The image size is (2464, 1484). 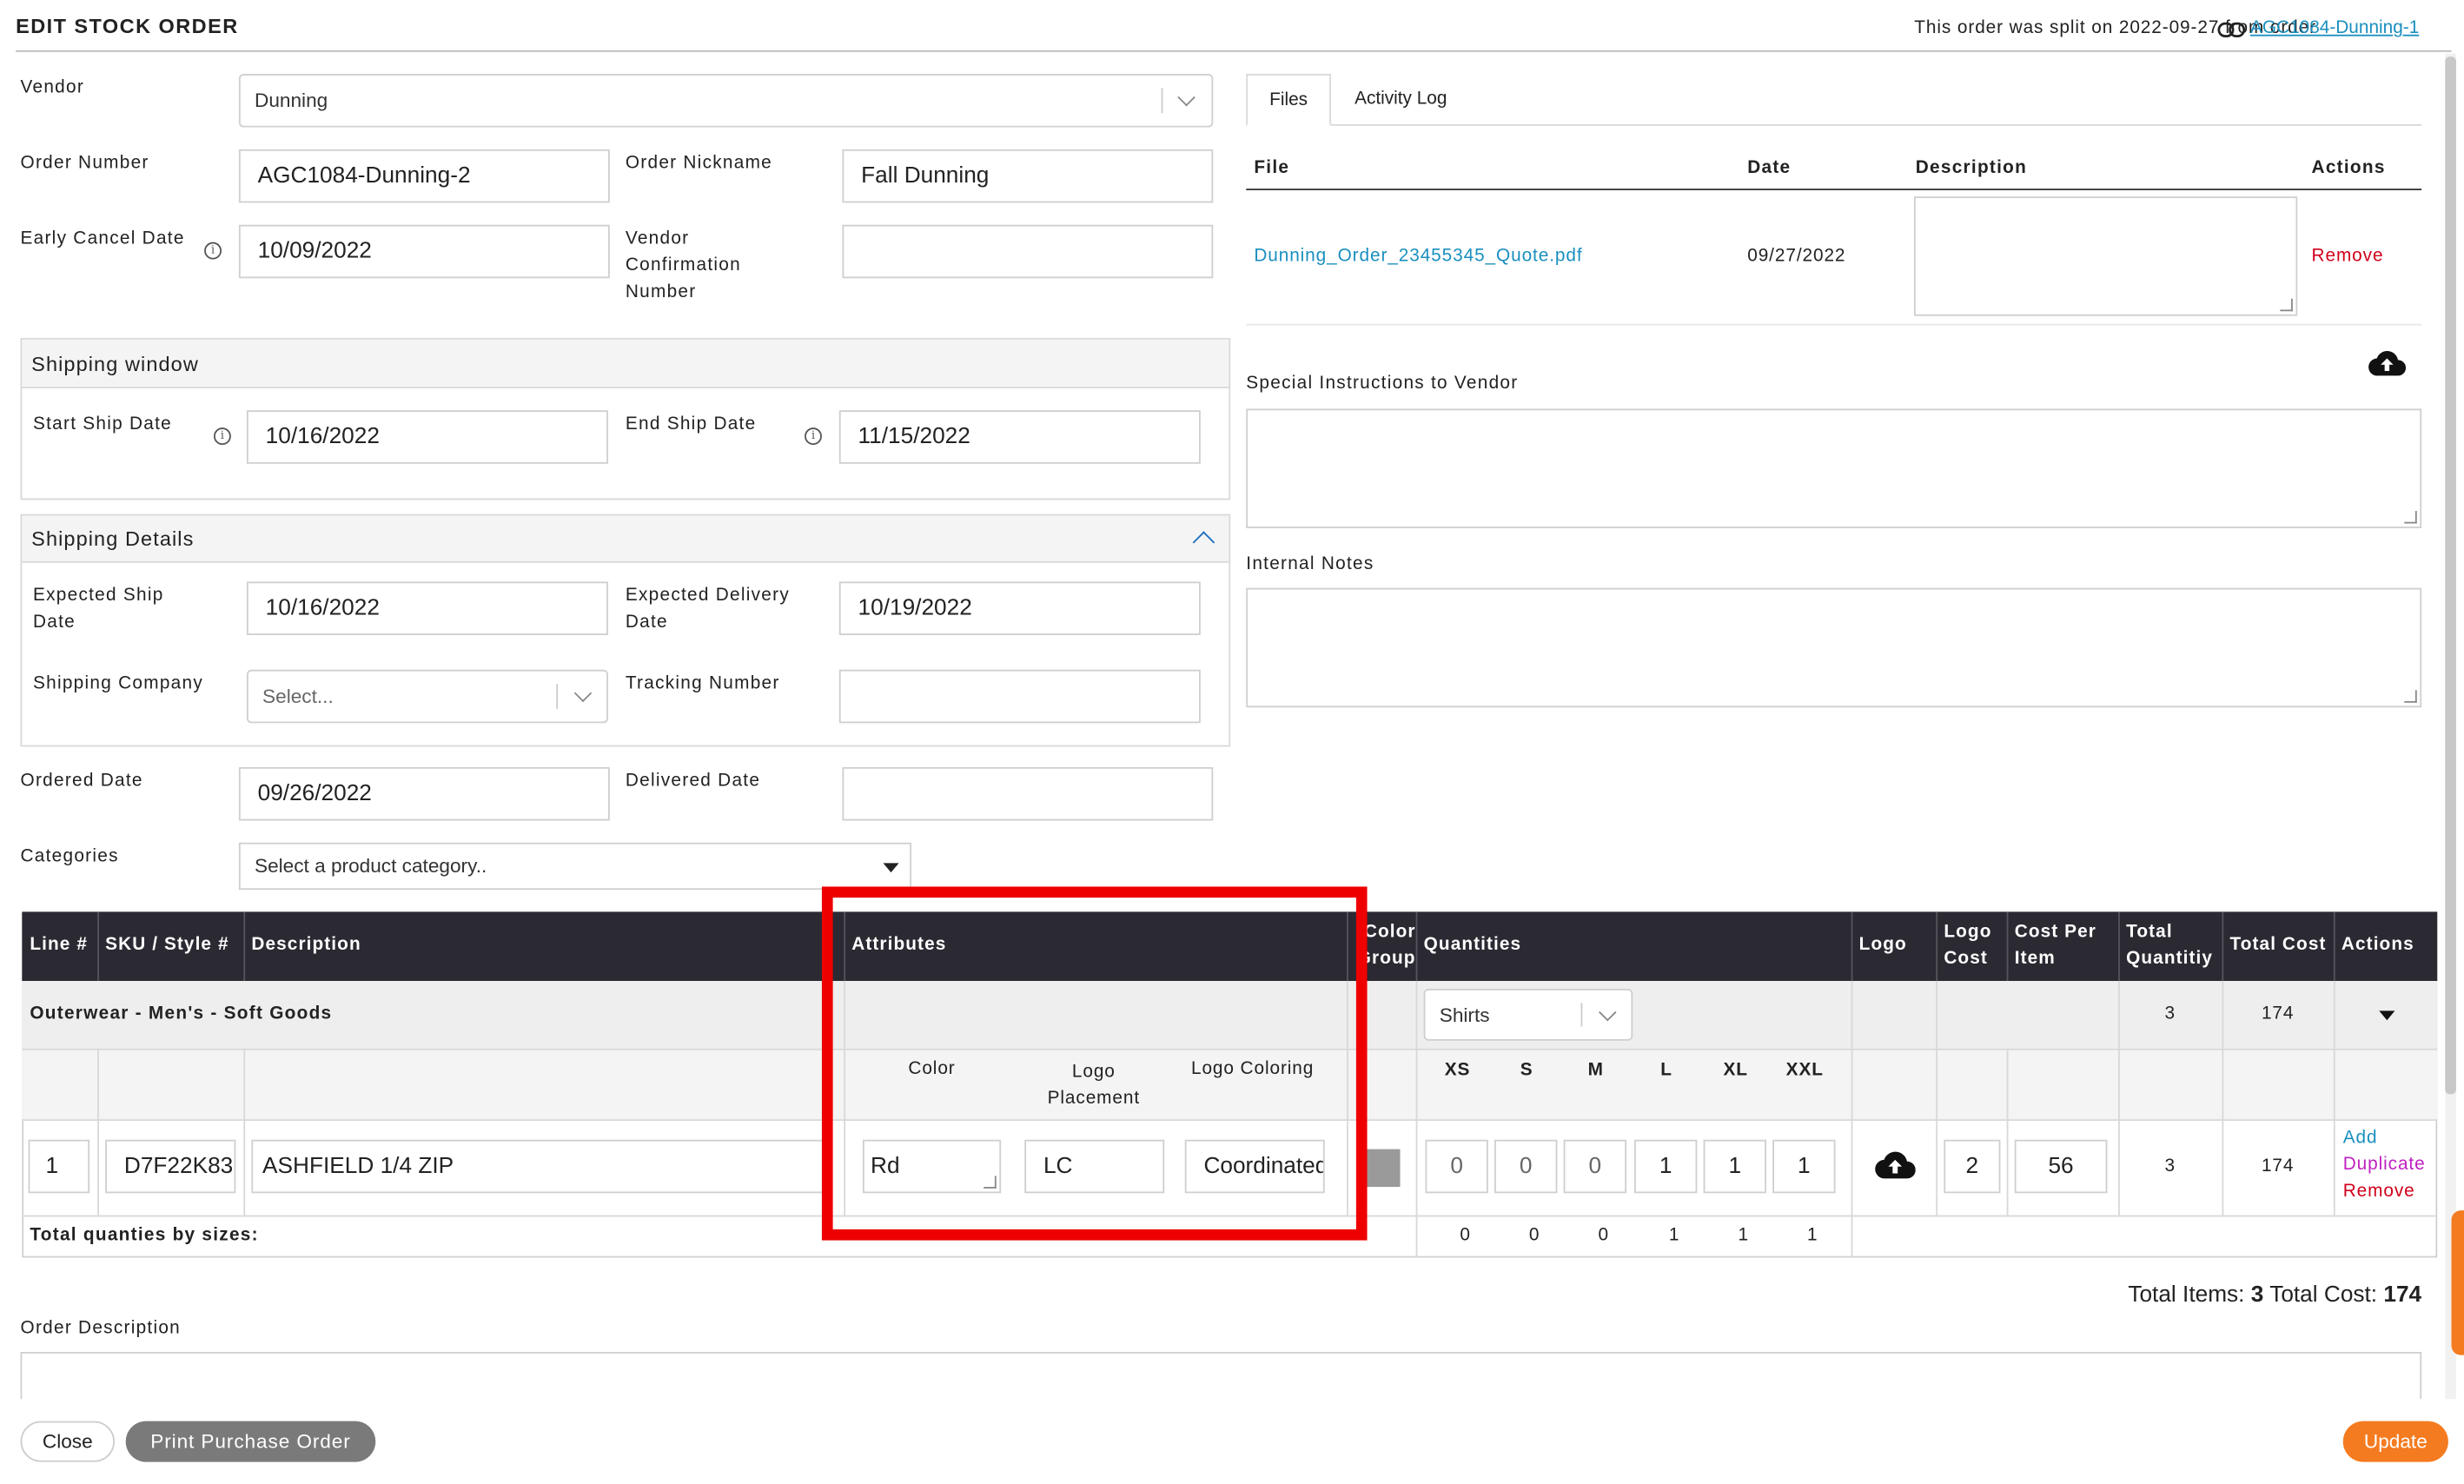 I want to click on files-row-divider, so click(x=1834, y=324).